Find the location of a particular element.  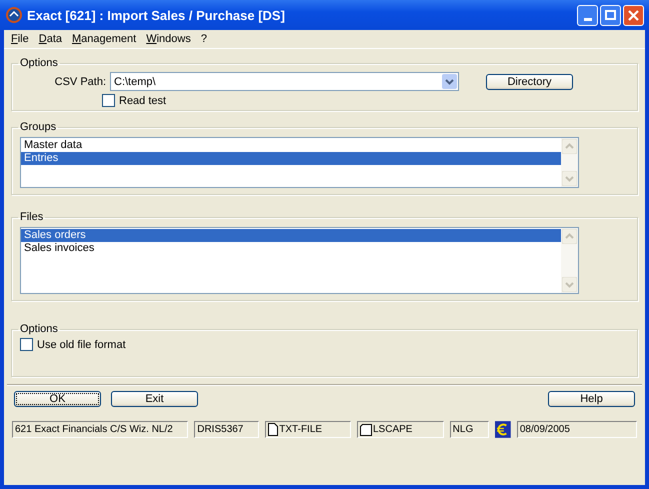

menu-item: Windows is located at coordinates (168, 39).